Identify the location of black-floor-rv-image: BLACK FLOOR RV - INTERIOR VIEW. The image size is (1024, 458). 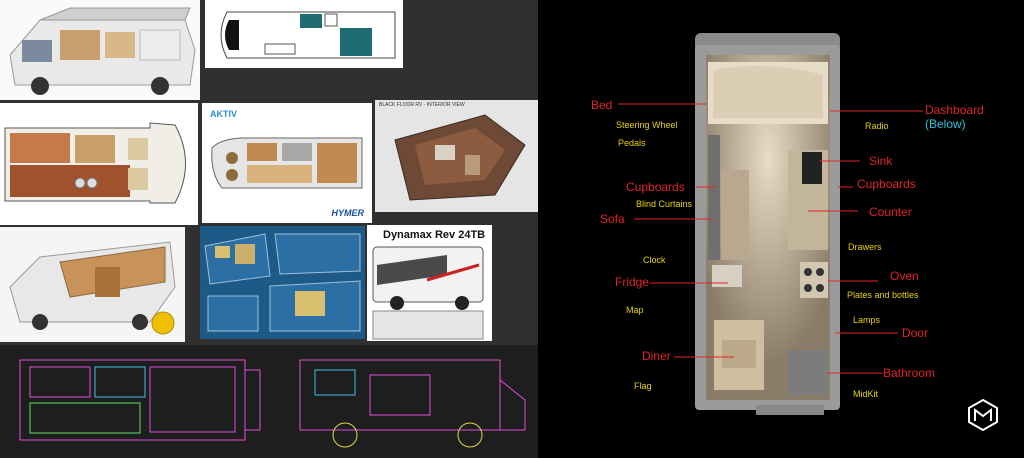
(456, 156).